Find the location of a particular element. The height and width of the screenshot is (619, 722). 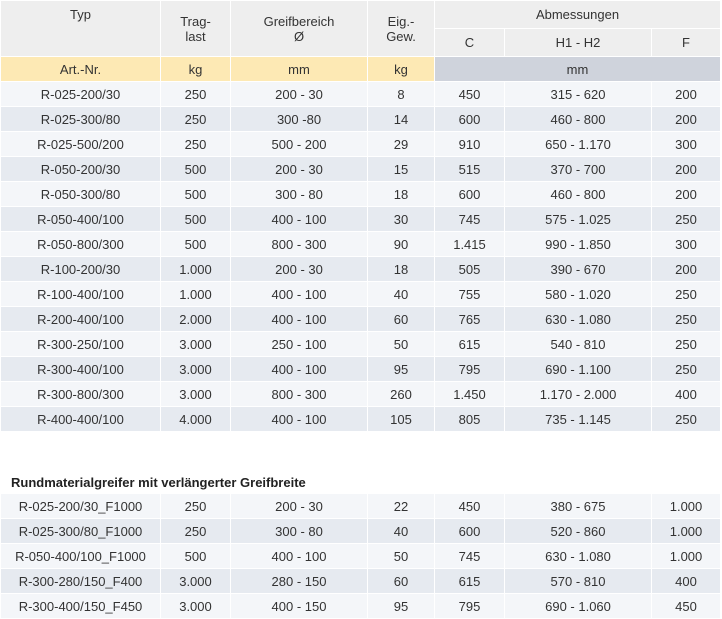

header-c: C is located at coordinates (469, 42).